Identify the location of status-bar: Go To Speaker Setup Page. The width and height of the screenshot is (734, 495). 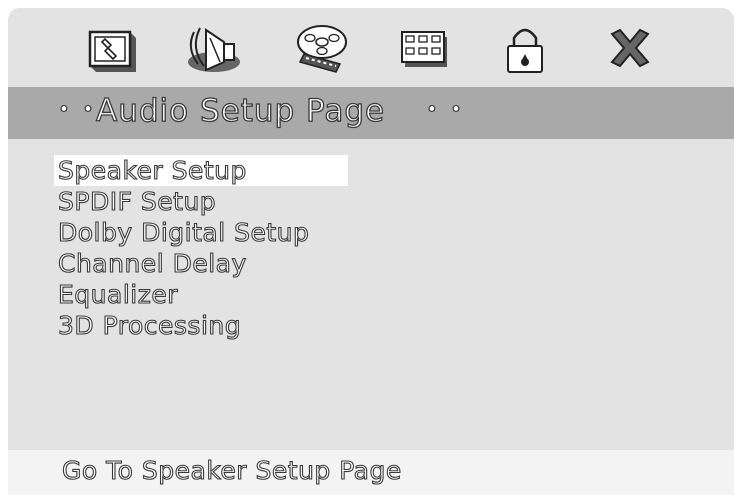
(371, 472).